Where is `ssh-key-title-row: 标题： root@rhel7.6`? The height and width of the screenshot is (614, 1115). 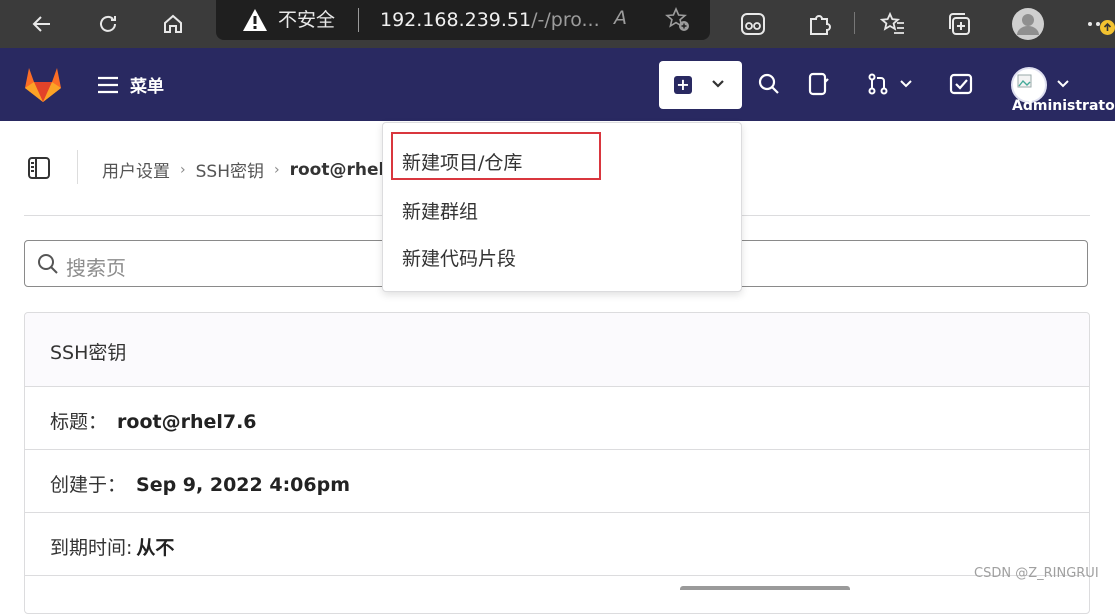
ssh-key-title-row: 标题： root@rhel7.6 is located at coordinates (557, 418).